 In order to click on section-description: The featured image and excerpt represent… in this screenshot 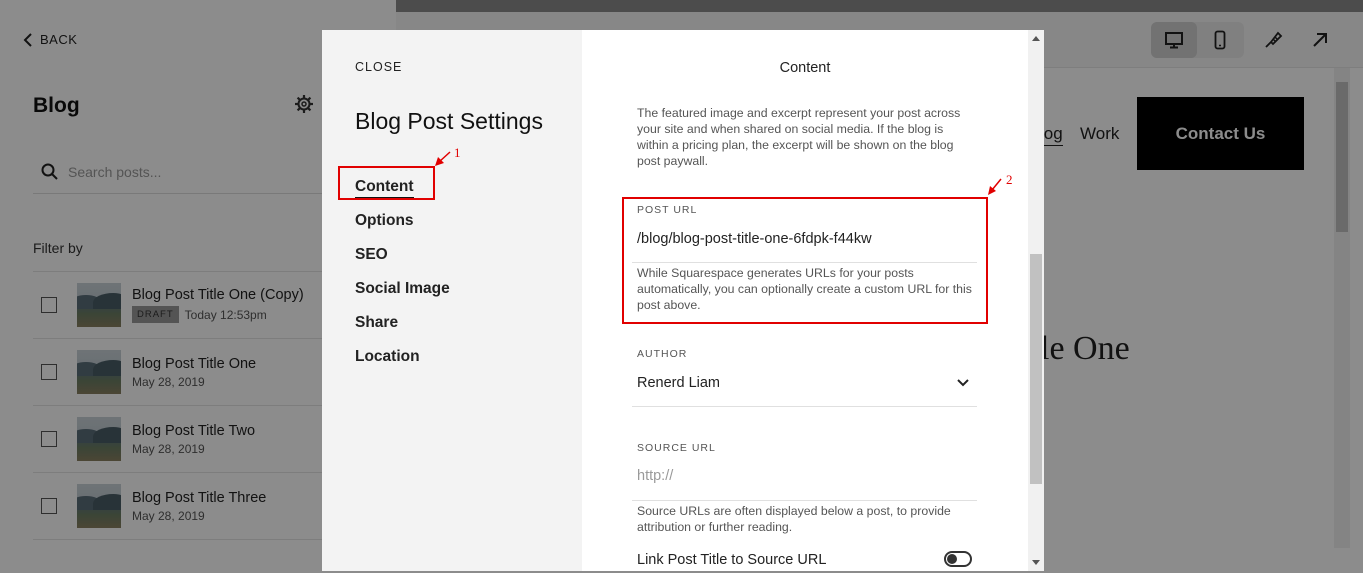, I will do `click(799, 137)`.